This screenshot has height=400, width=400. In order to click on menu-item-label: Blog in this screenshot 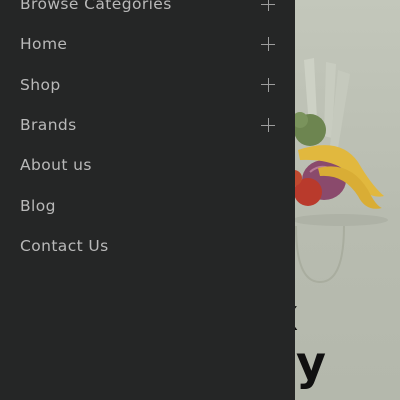, I will do `click(38, 205)`.